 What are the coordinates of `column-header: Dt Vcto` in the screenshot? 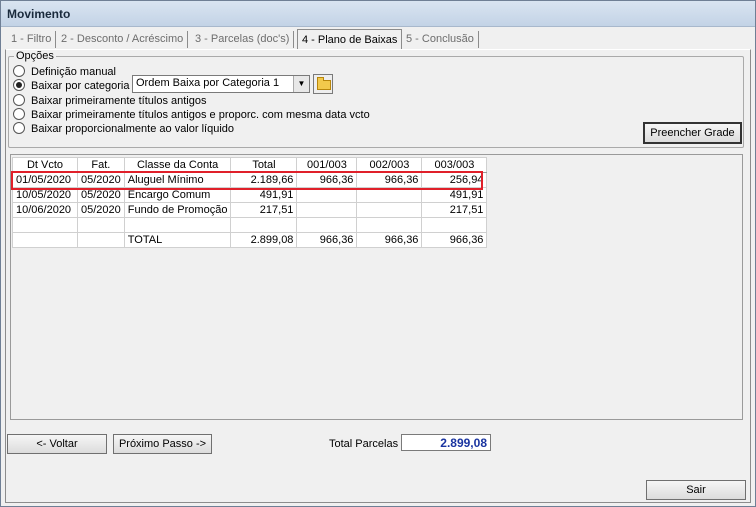 It's located at (45, 165).